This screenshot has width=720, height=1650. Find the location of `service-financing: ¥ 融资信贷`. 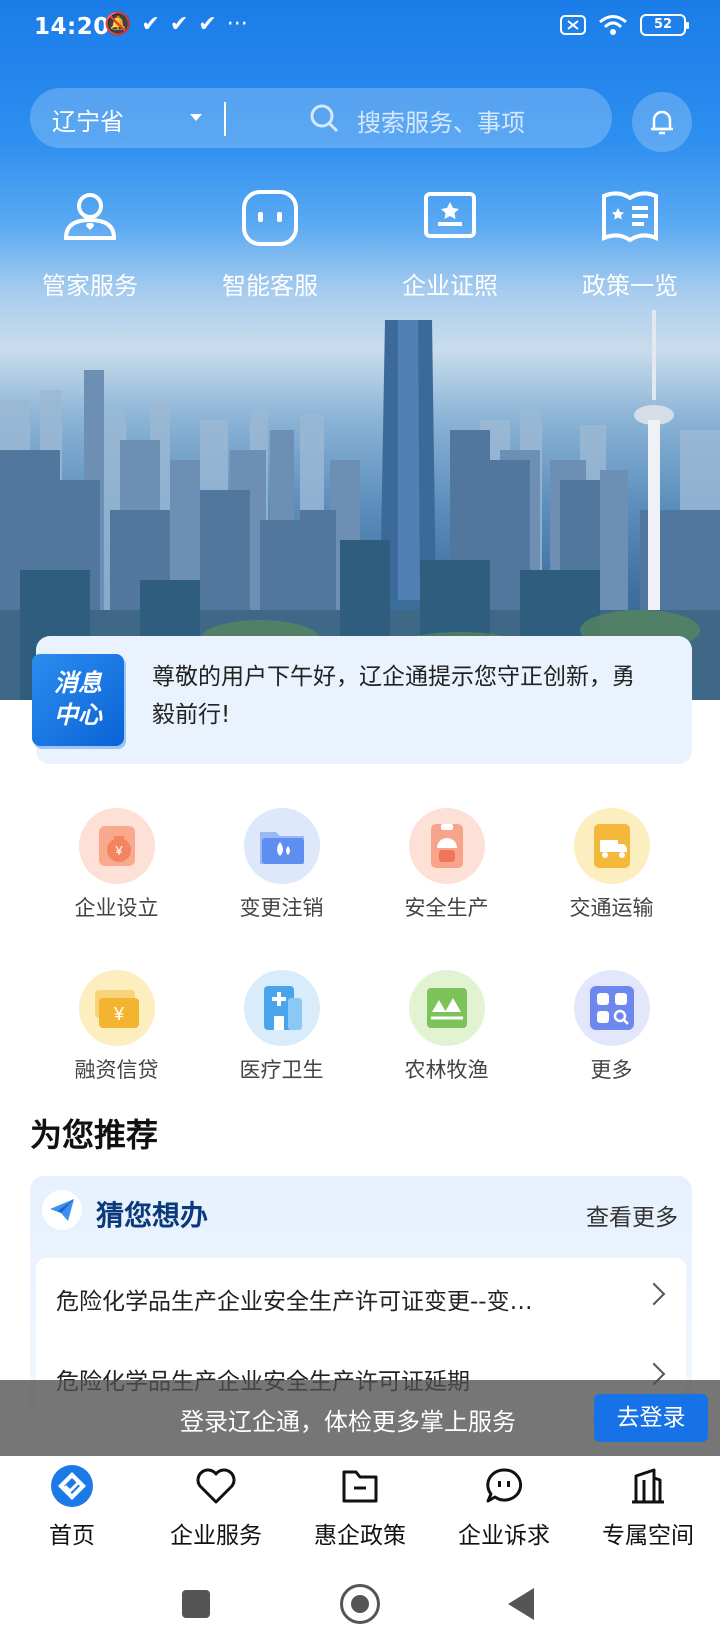

service-financing: ¥ 融资信贷 is located at coordinates (116, 1051).